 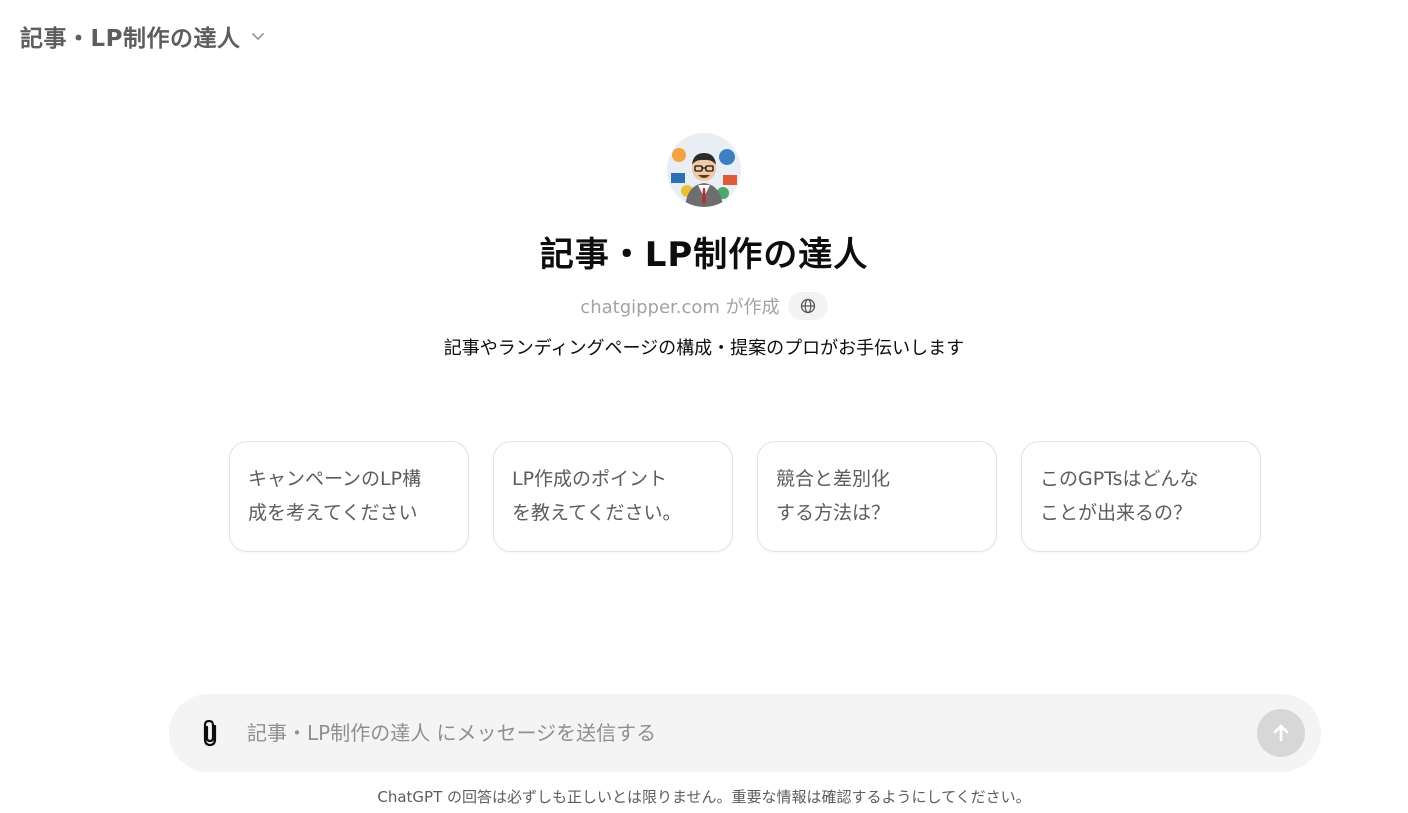 I want to click on paperclip-icon, so click(x=211, y=733).